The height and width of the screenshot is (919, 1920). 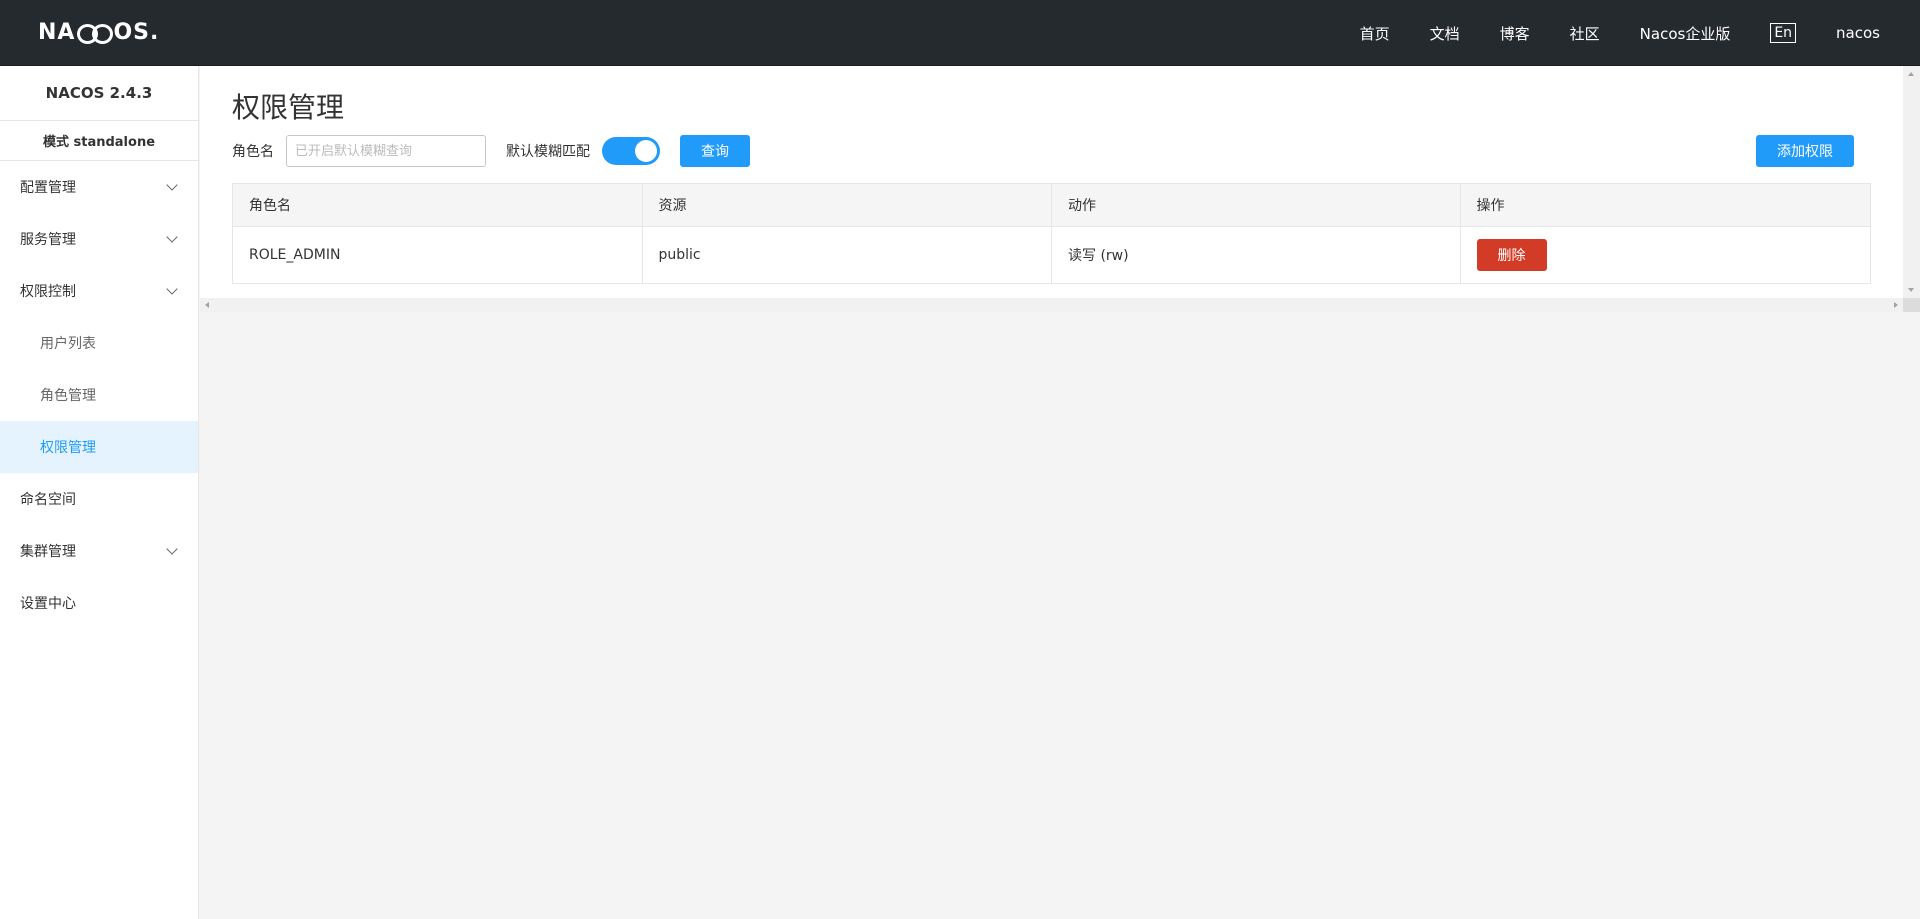 I want to click on role-name-label: 角色名, so click(x=253, y=152).